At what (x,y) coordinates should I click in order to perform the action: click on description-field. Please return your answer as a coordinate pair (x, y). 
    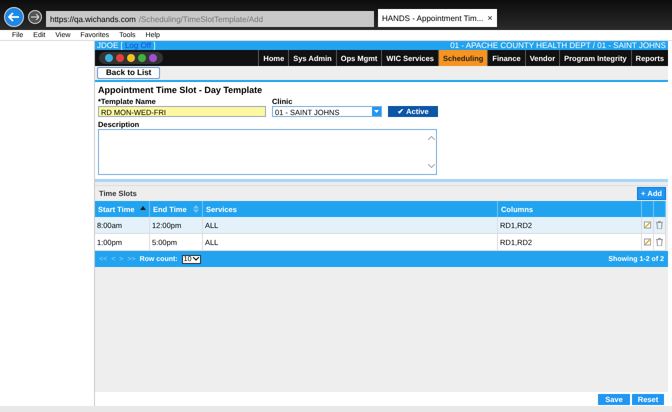
    Looking at the image, I should click on (267, 152).